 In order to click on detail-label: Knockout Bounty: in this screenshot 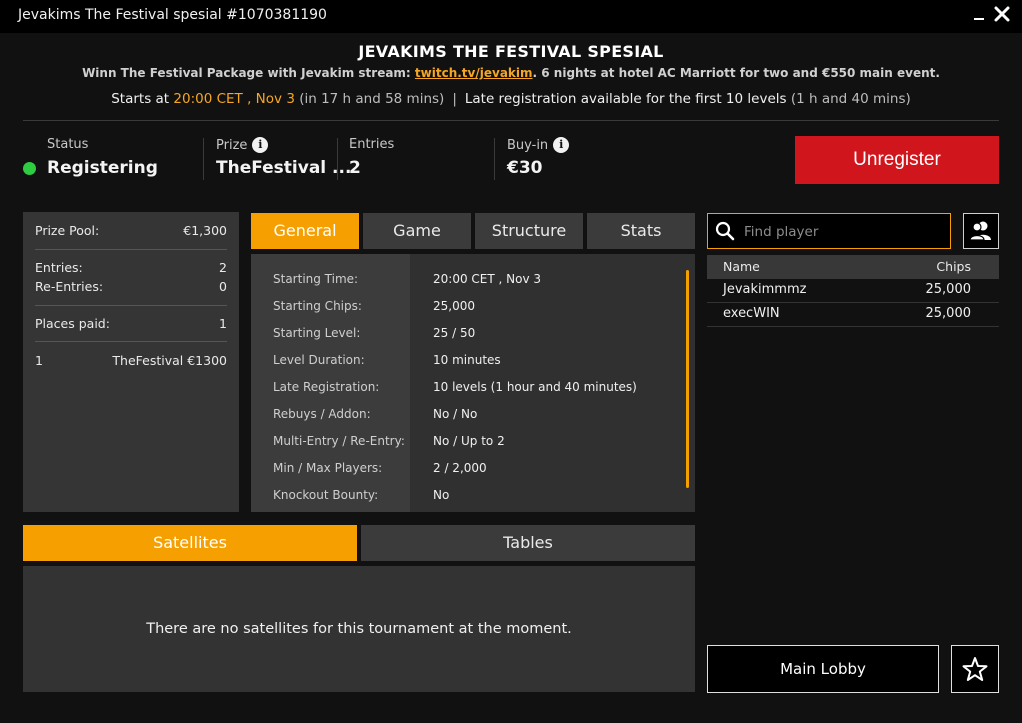, I will do `click(326, 495)`.